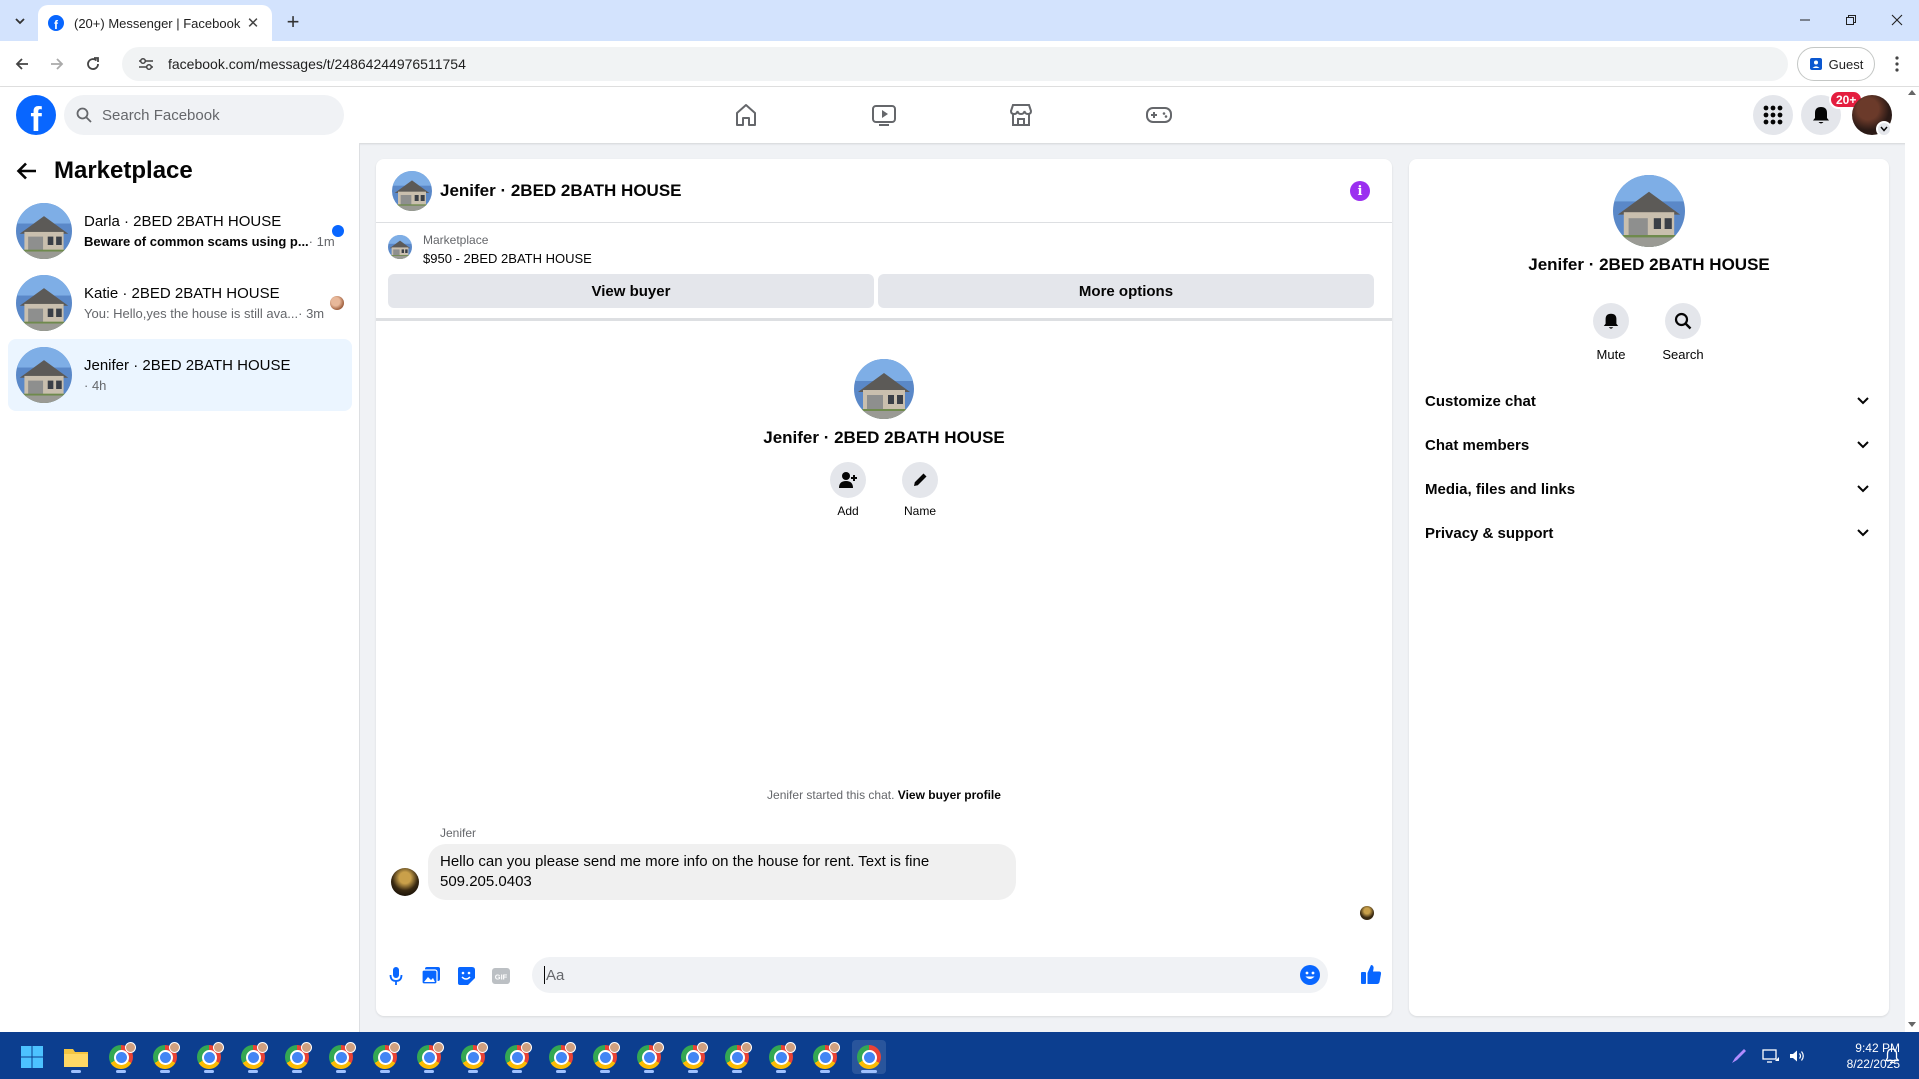  I want to click on seen-avatar, so click(337, 303).